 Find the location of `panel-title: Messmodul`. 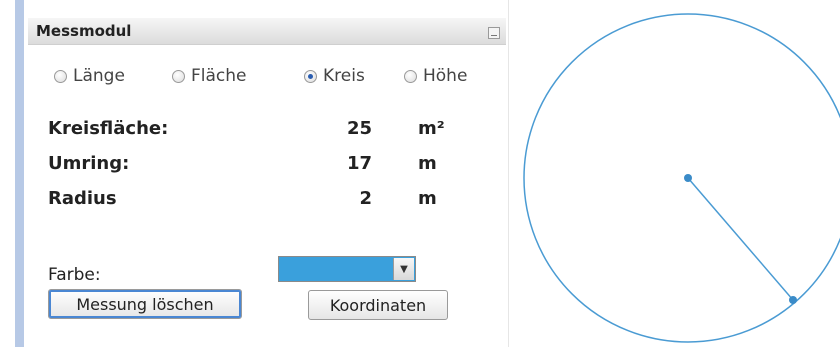

panel-title: Messmodul is located at coordinates (84, 31).